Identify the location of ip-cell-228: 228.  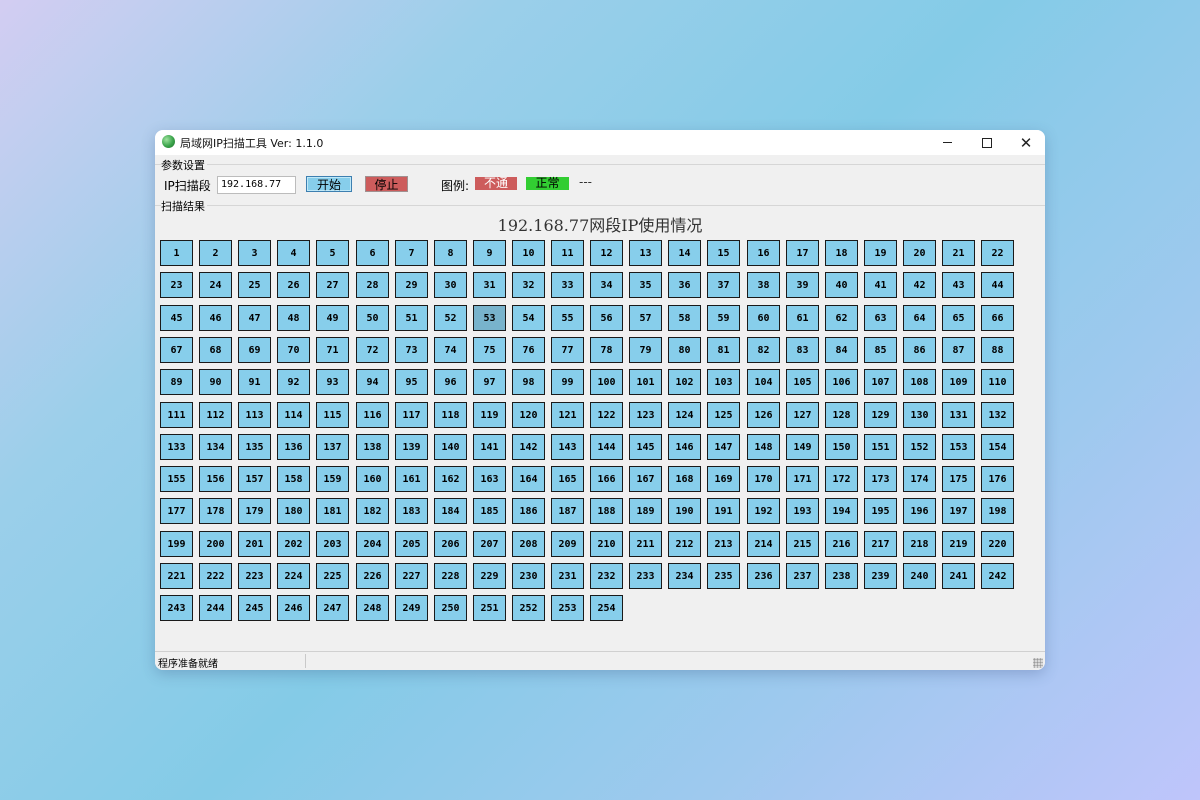
(450, 576).